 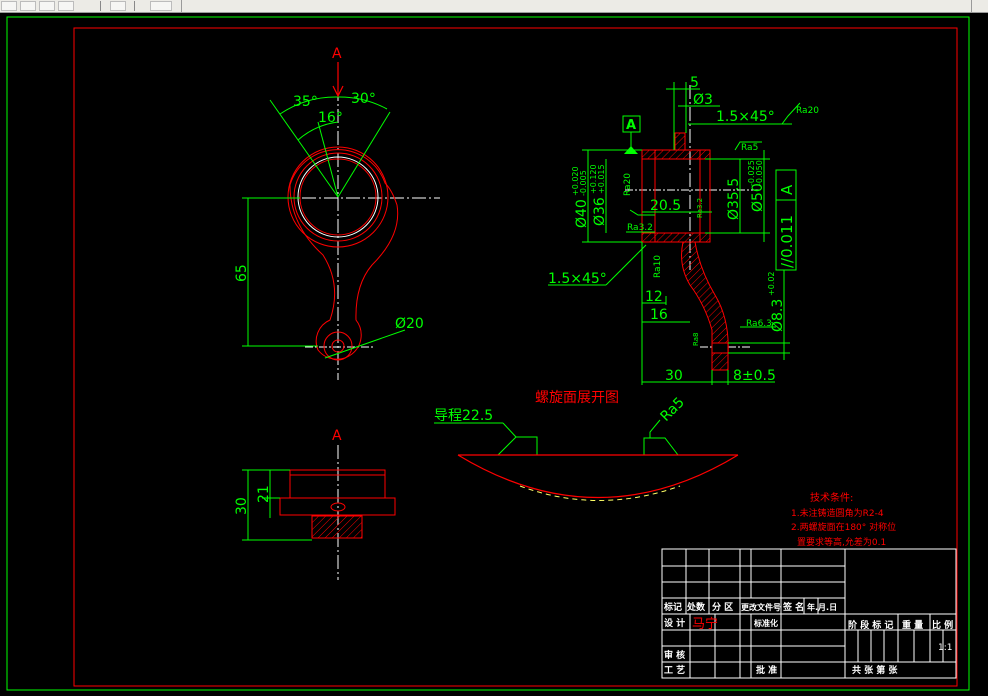 What do you see at coordinates (586, 445) in the screenshot?
I see `view-d: 螺旋面展开图 导程22.5 Ra5` at bounding box center [586, 445].